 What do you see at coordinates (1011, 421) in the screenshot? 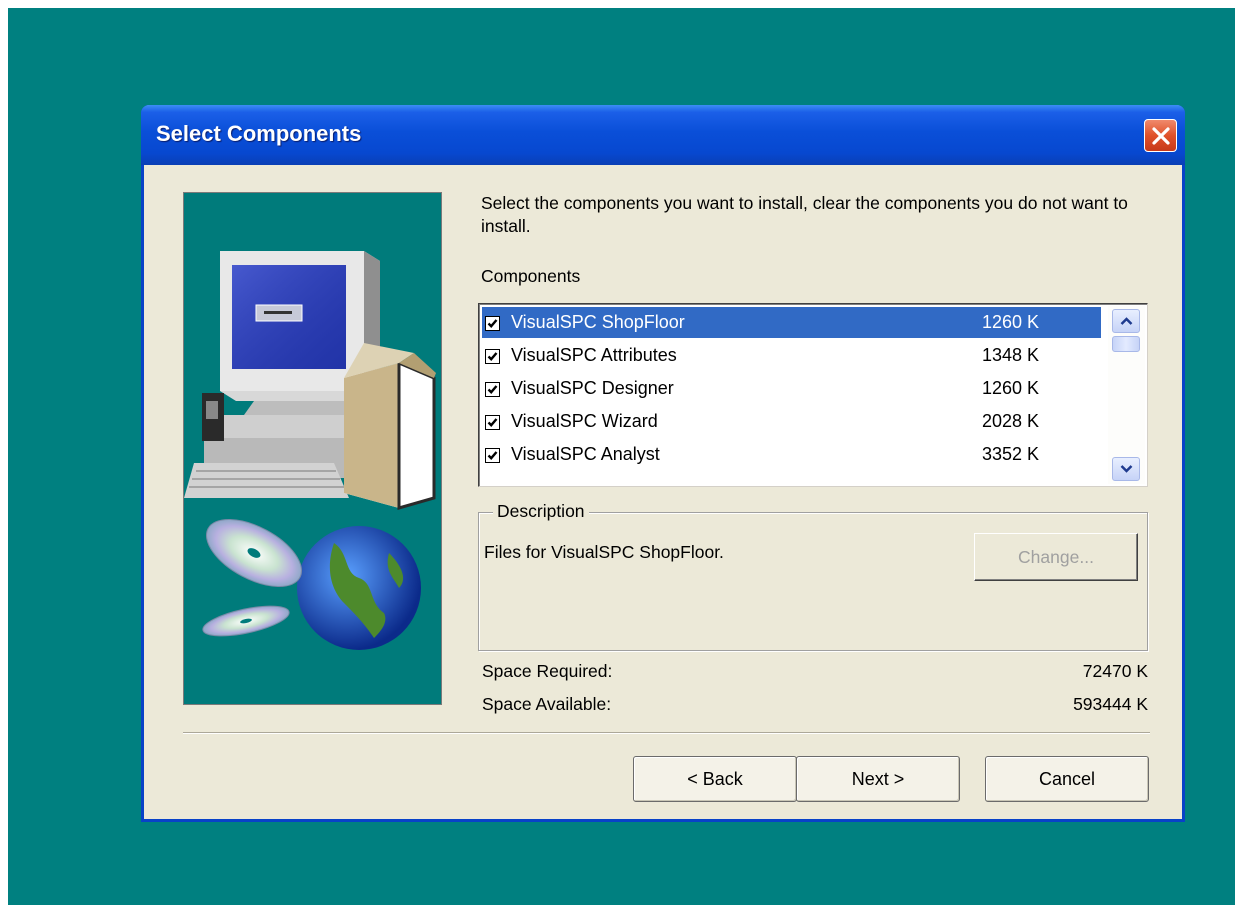
I see `component-size: 2028 K` at bounding box center [1011, 421].